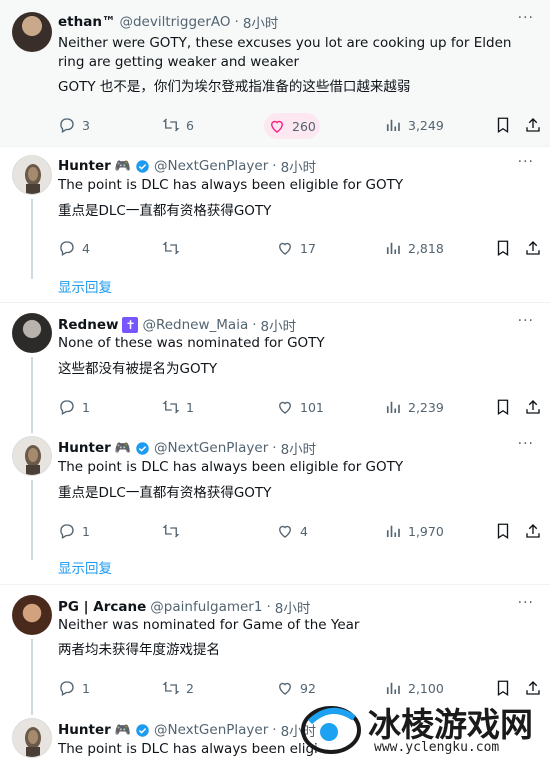 The width and height of the screenshot is (550, 764). What do you see at coordinates (86, 125) in the screenshot?
I see `reply-count: 3` at bounding box center [86, 125].